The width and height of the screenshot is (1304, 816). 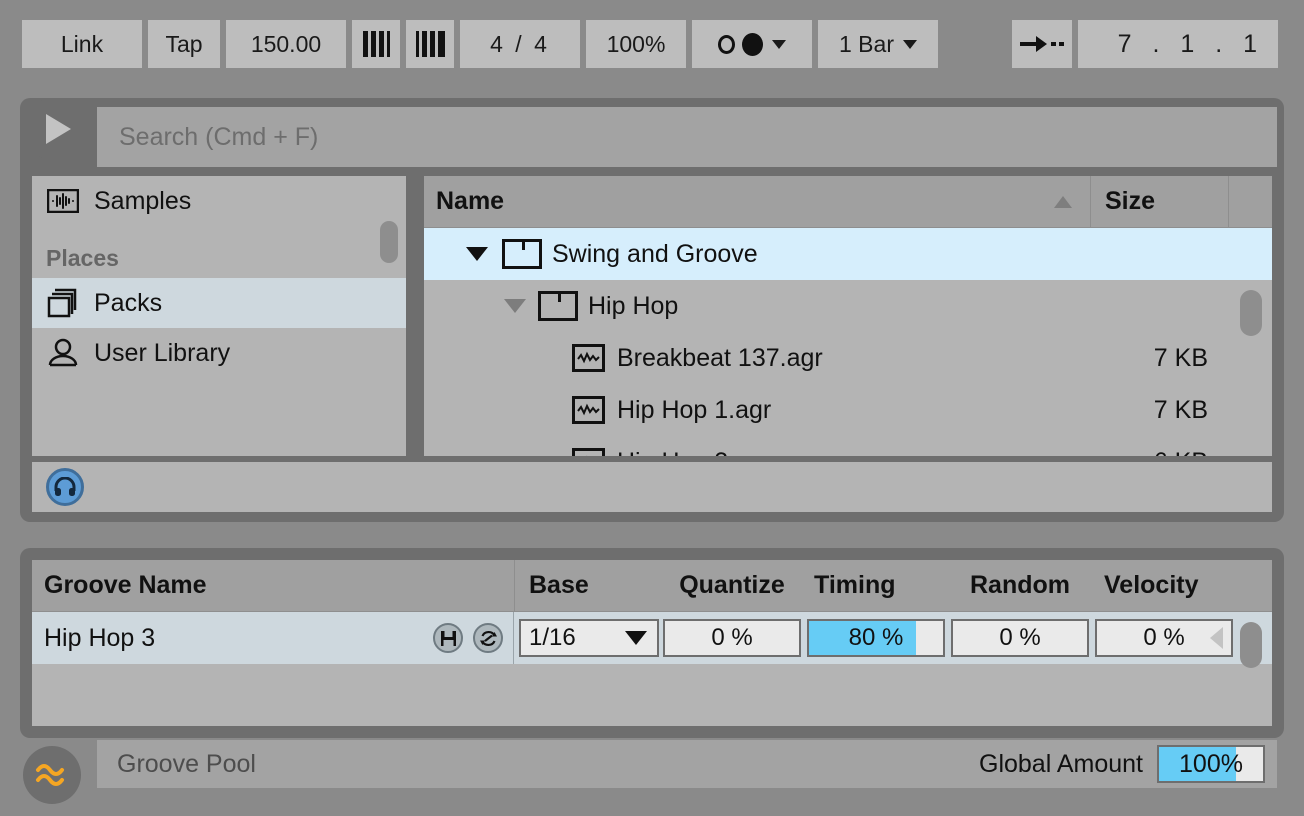 I want to click on groove-quantize-button, so click(x=430, y=44).